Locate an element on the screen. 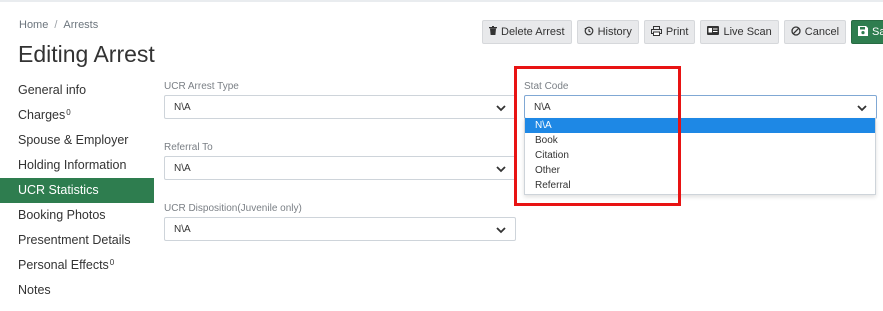 Image resolution: width=883 pixels, height=311 pixels. floppy-disk-icon is located at coordinates (863, 32).